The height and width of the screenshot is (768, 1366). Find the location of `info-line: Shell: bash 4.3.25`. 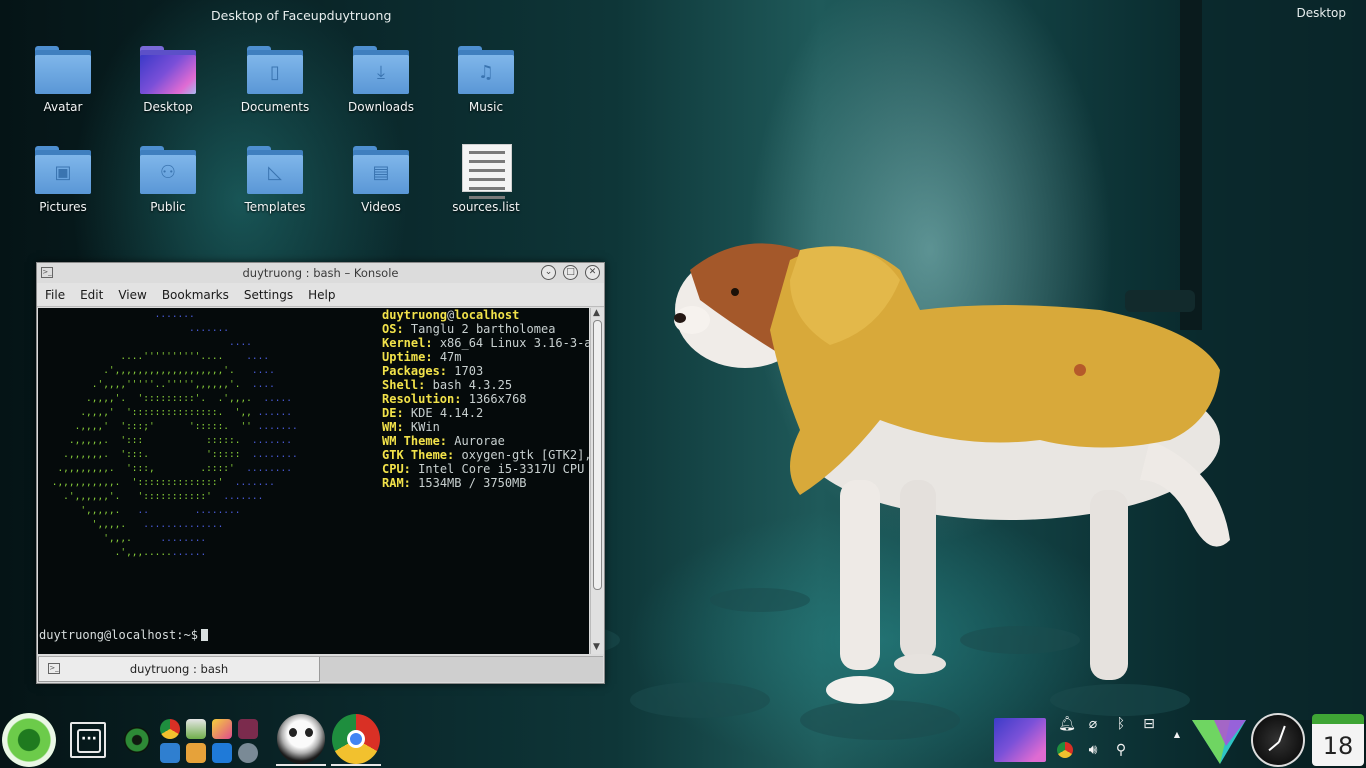

info-line: Shell: bash 4.3.25 is located at coordinates (447, 385).